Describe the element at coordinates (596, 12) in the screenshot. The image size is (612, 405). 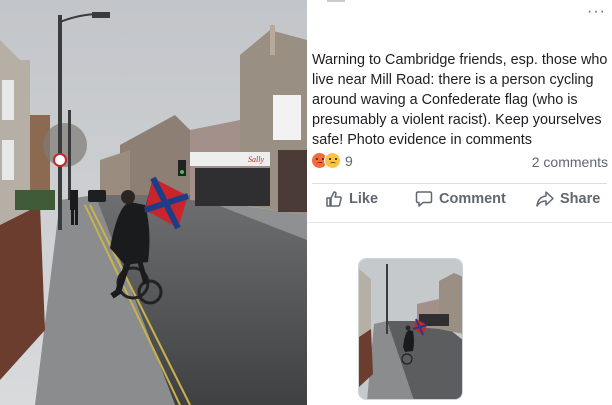
I see `more-options-icon: ···` at that location.